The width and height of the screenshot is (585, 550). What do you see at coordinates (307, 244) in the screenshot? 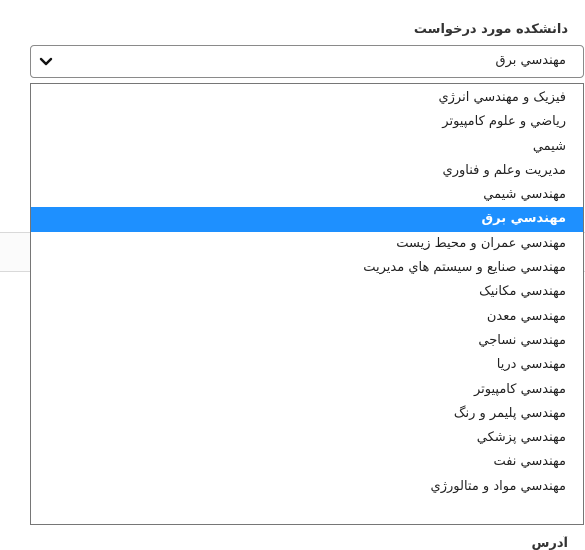
I see `faculty-option: مهندسي عمران و محيط زيست` at bounding box center [307, 244].